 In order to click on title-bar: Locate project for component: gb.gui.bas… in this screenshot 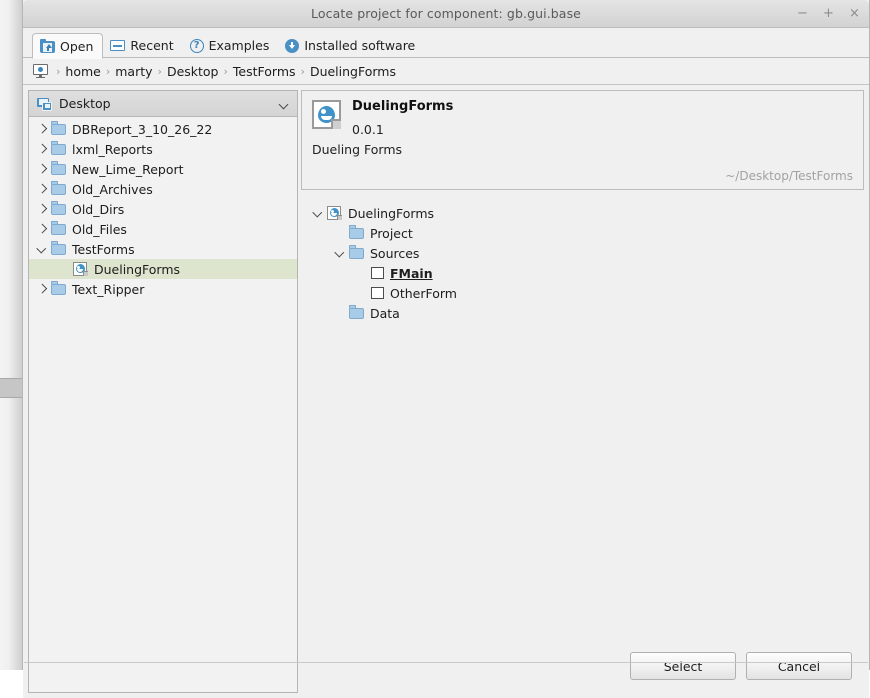, I will do `click(446, 14)`.